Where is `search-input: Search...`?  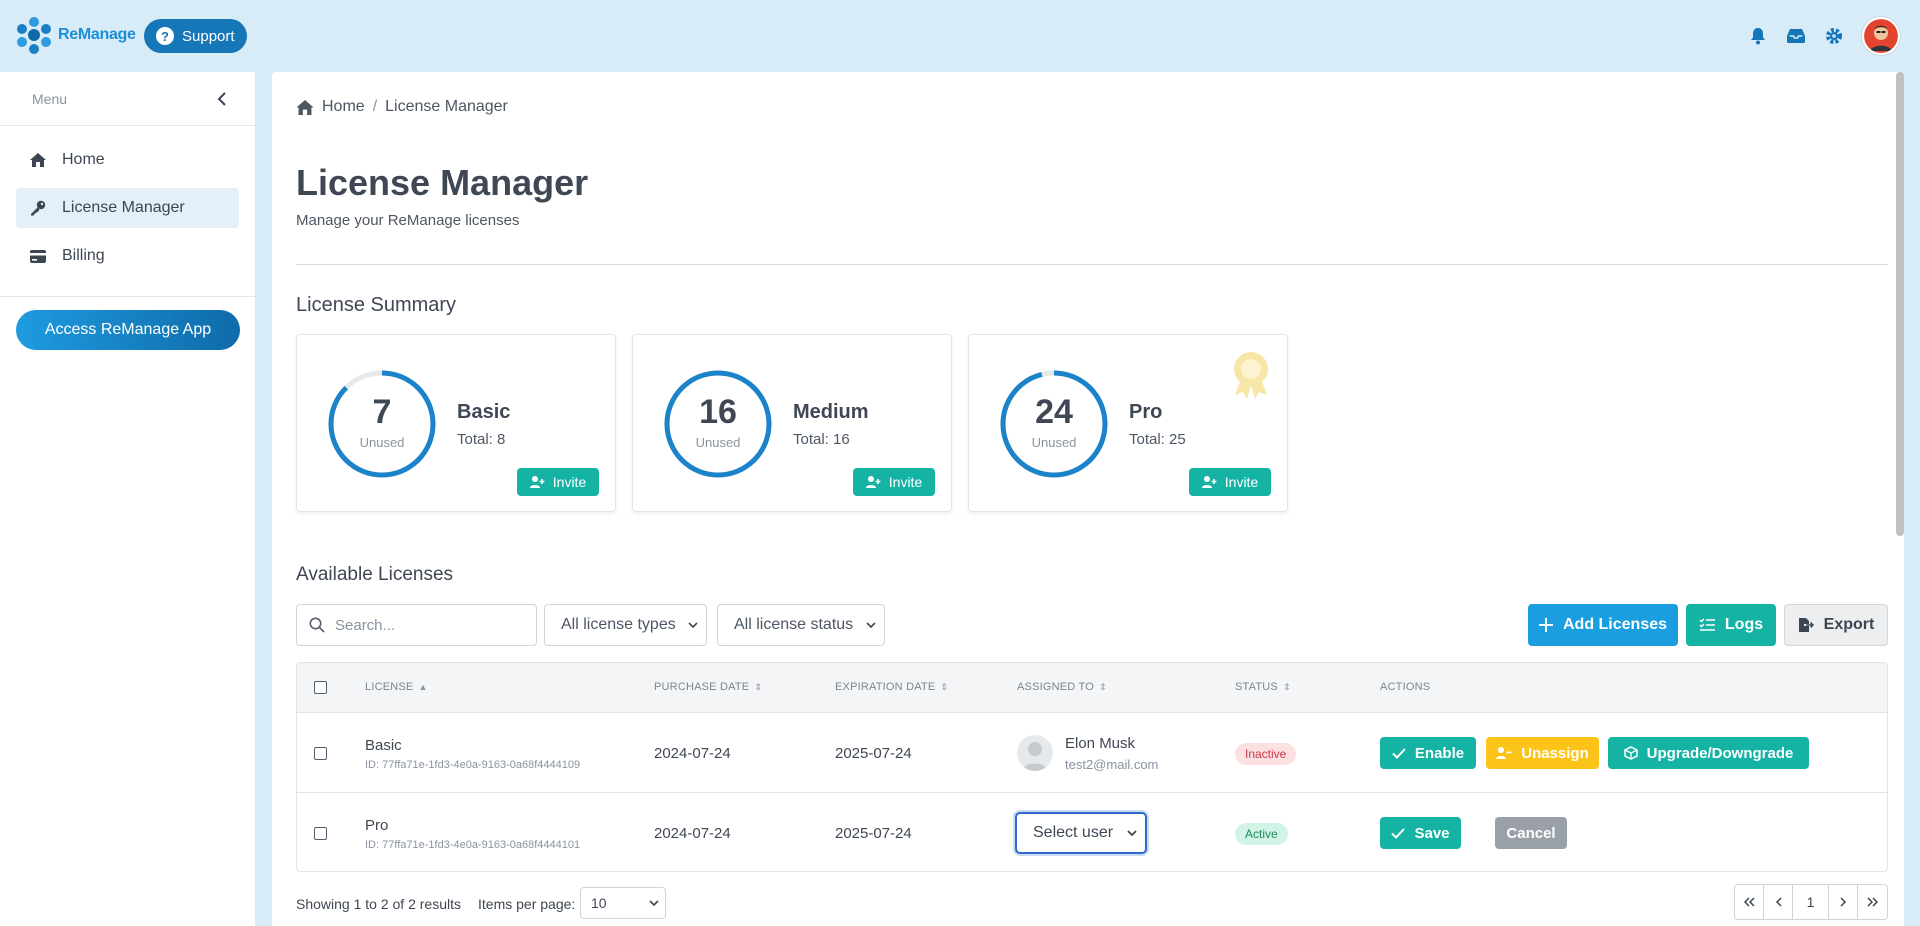 search-input: Search... is located at coordinates (416, 625).